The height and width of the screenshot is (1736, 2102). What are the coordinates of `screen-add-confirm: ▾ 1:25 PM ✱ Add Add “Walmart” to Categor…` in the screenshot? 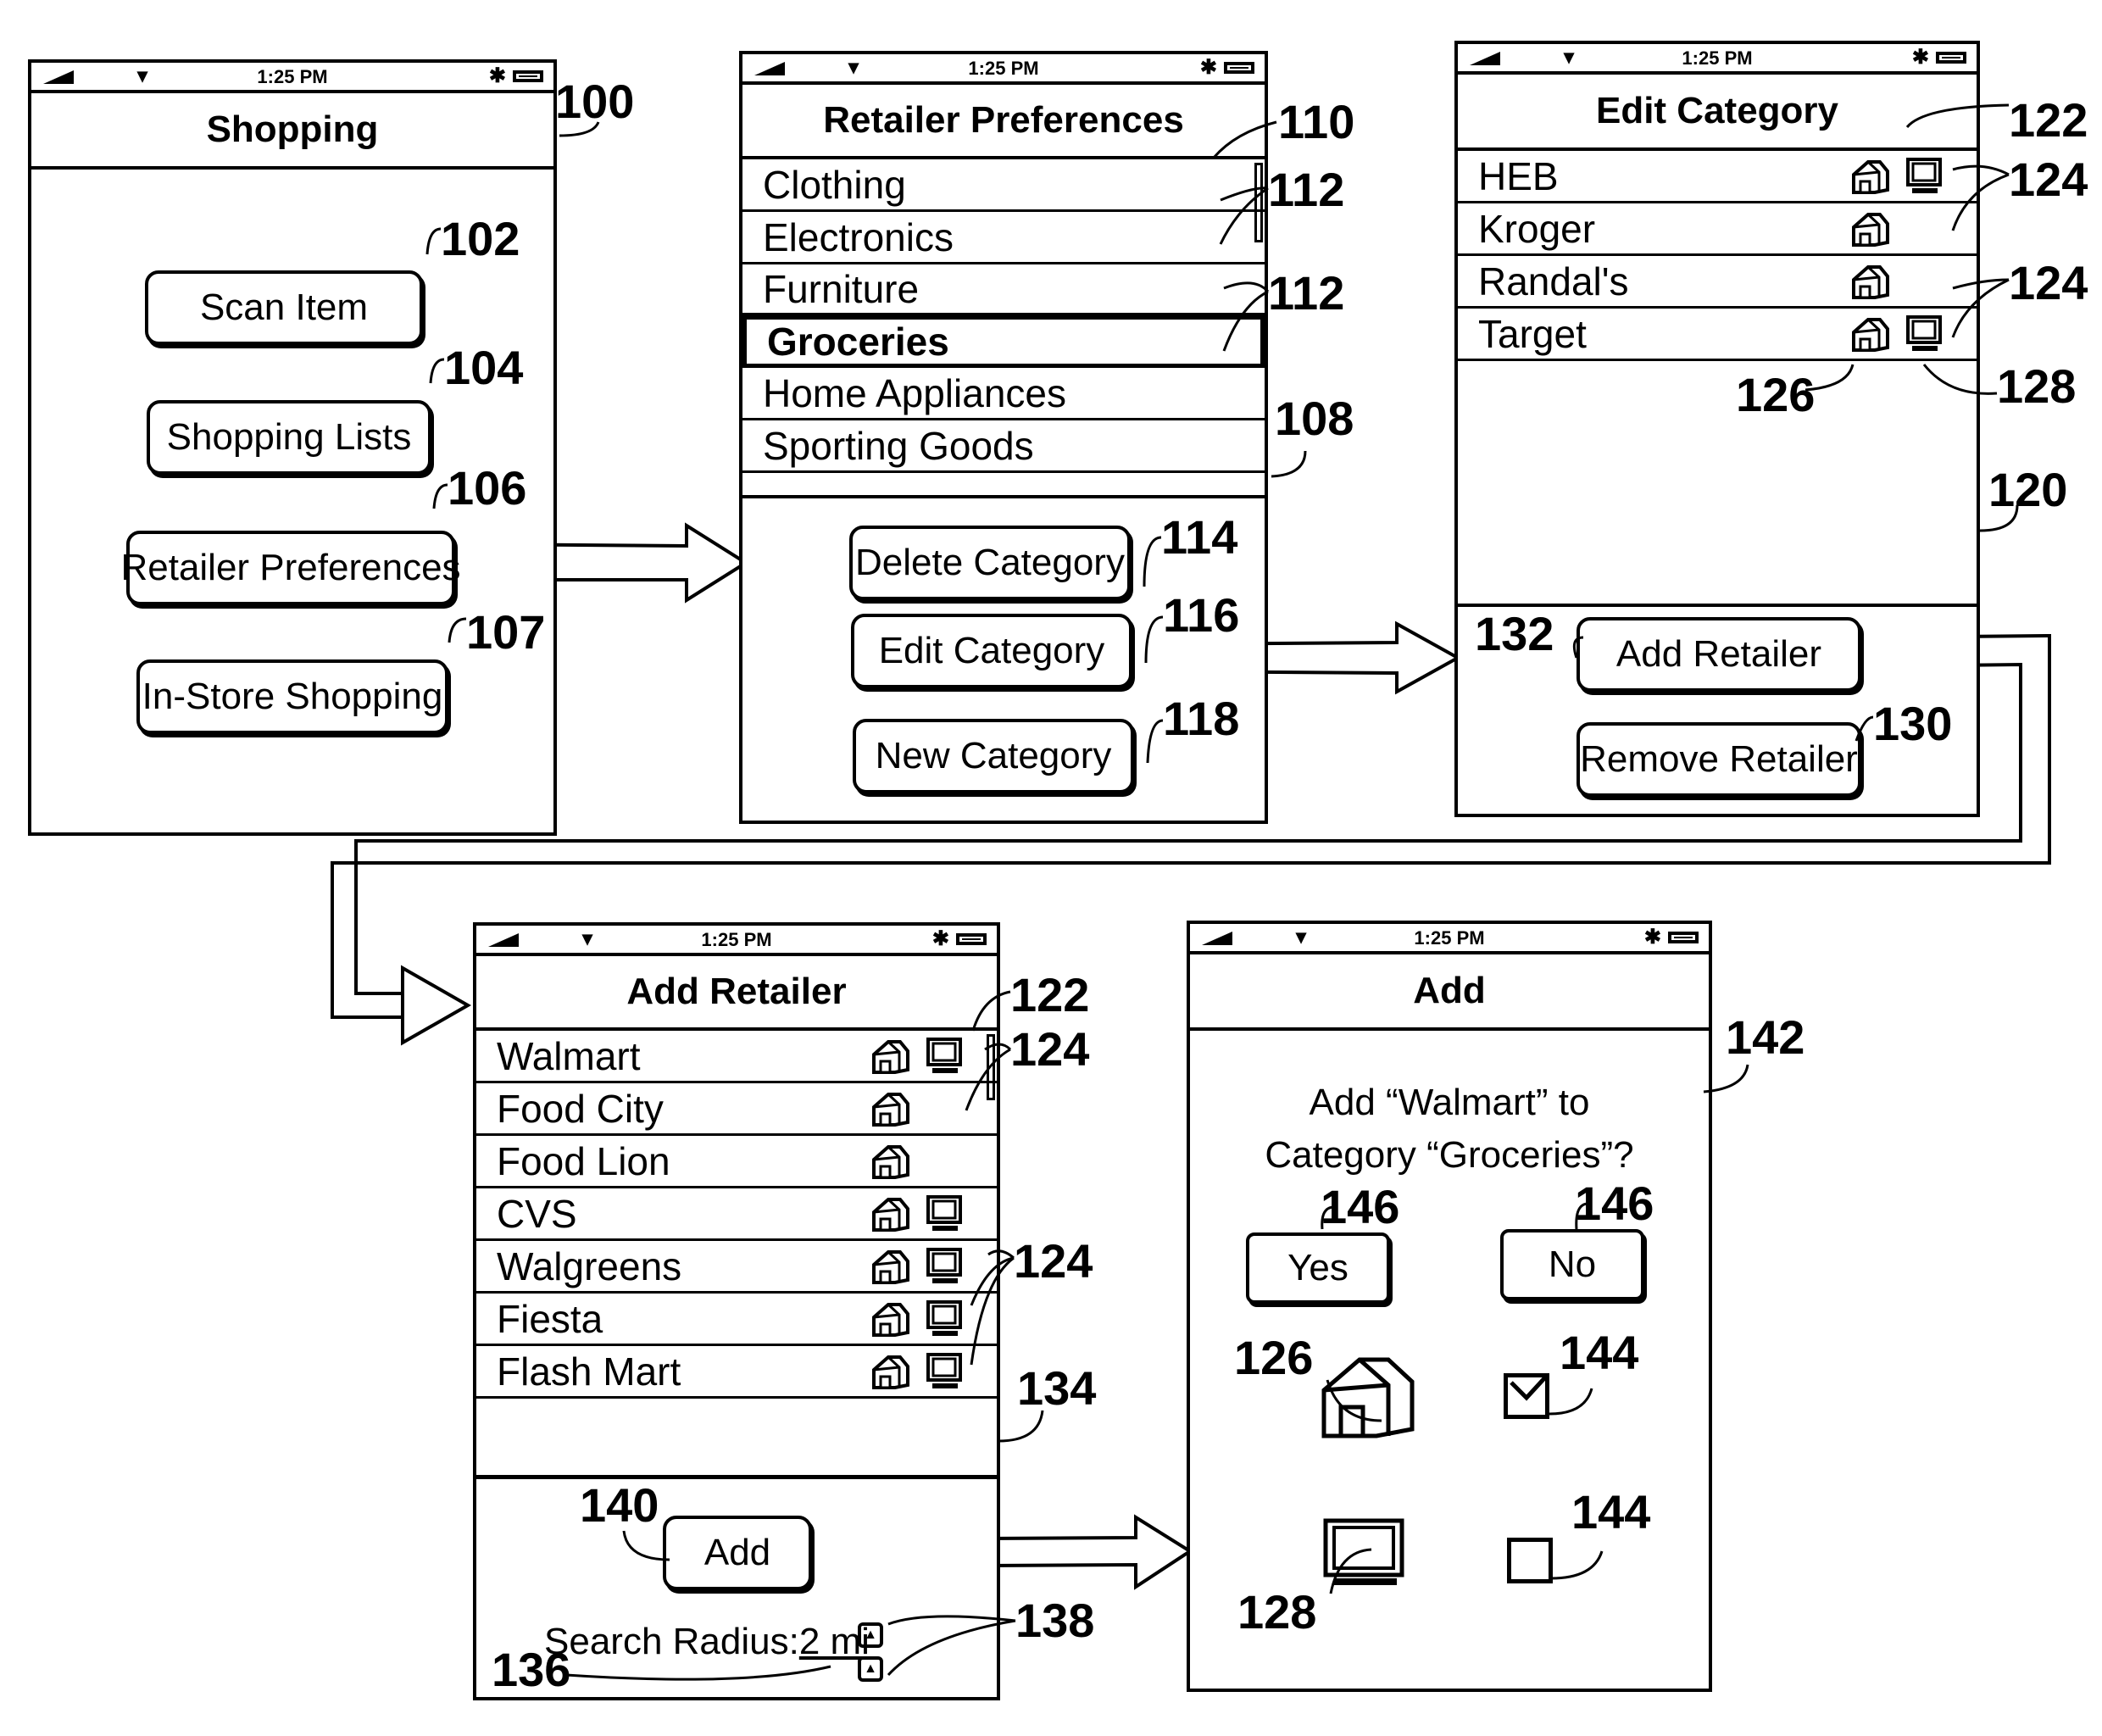 It's located at (1449, 1306).